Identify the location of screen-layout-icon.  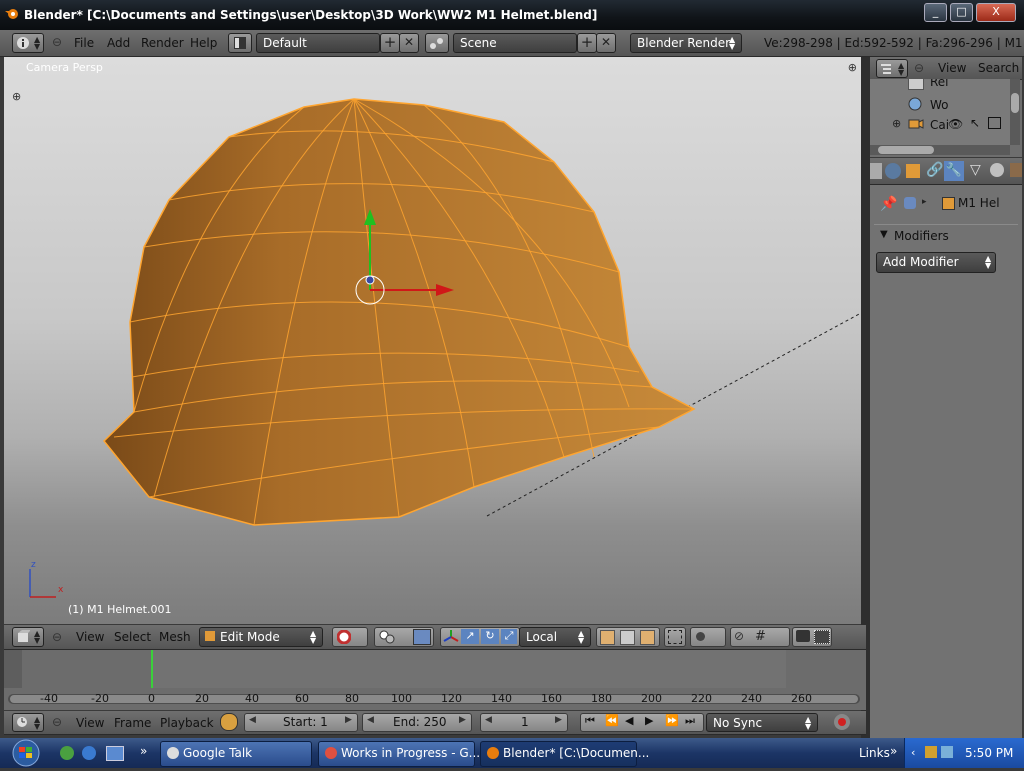
(240, 43).